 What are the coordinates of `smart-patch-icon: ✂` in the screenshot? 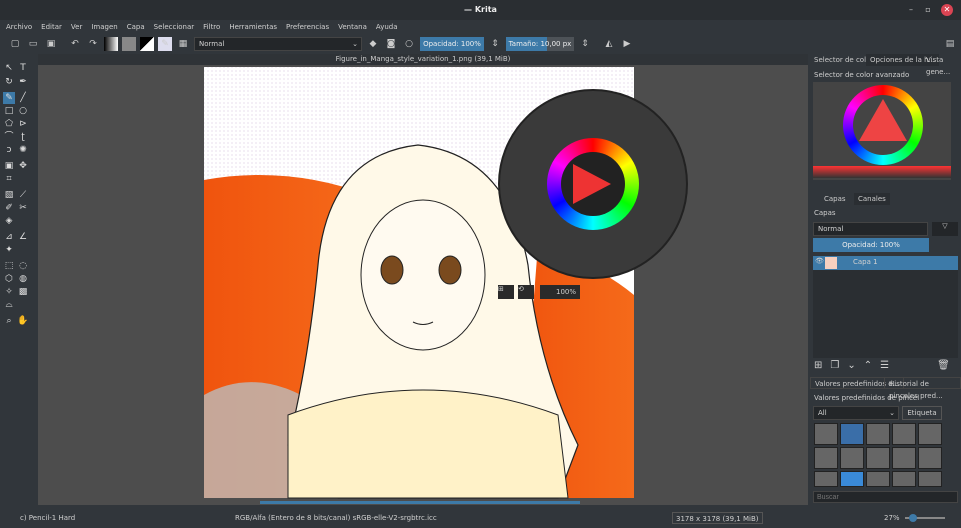 It's located at (23, 208).